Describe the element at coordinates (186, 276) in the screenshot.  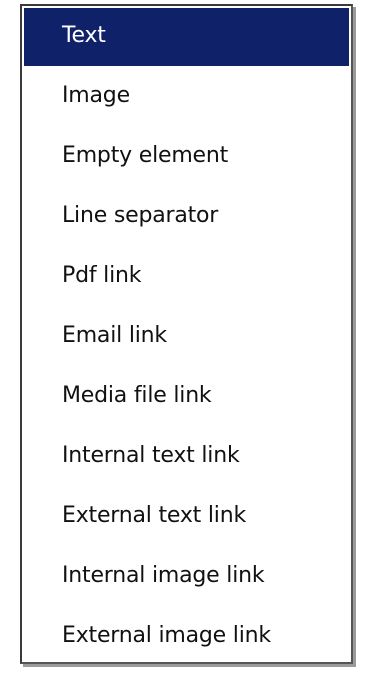
I see `menu-item-pdf-link: Pdf link` at that location.